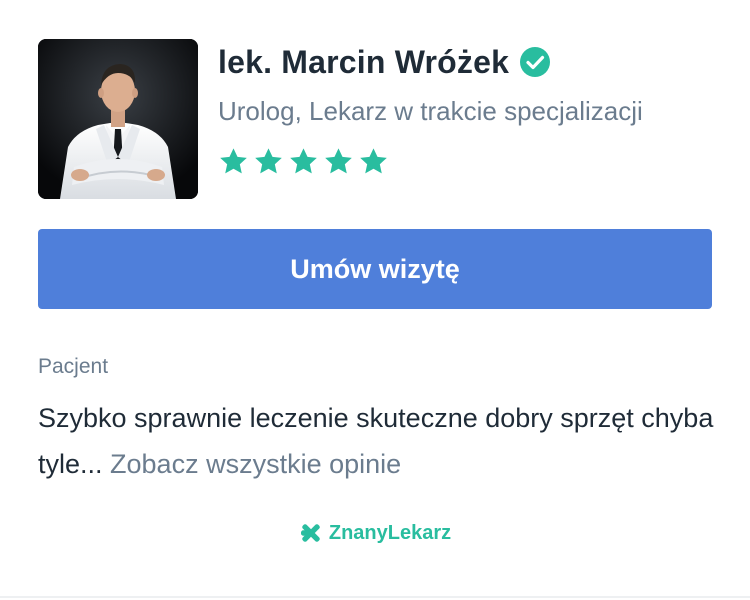  Describe the element at coordinates (310, 533) in the screenshot. I see `znanylekarz-logo-icon` at that location.